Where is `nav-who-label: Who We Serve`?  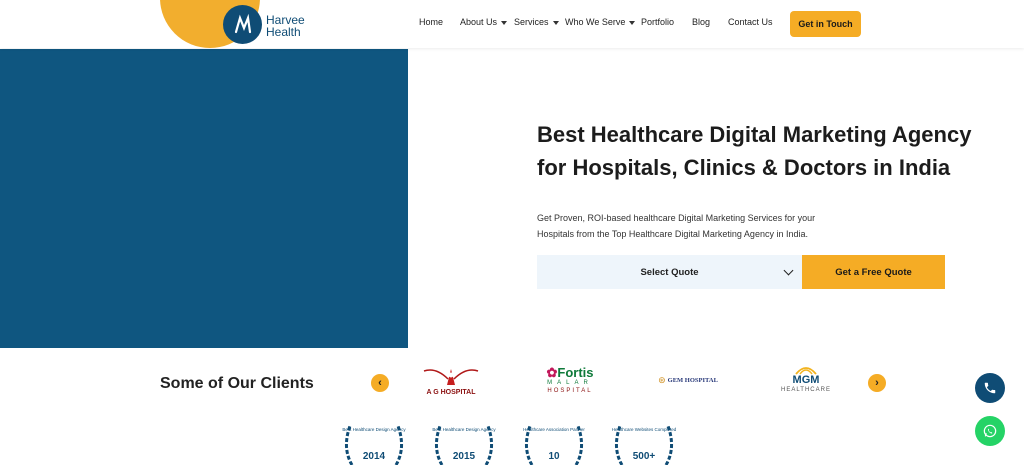 nav-who-label: Who We Serve is located at coordinates (595, 22).